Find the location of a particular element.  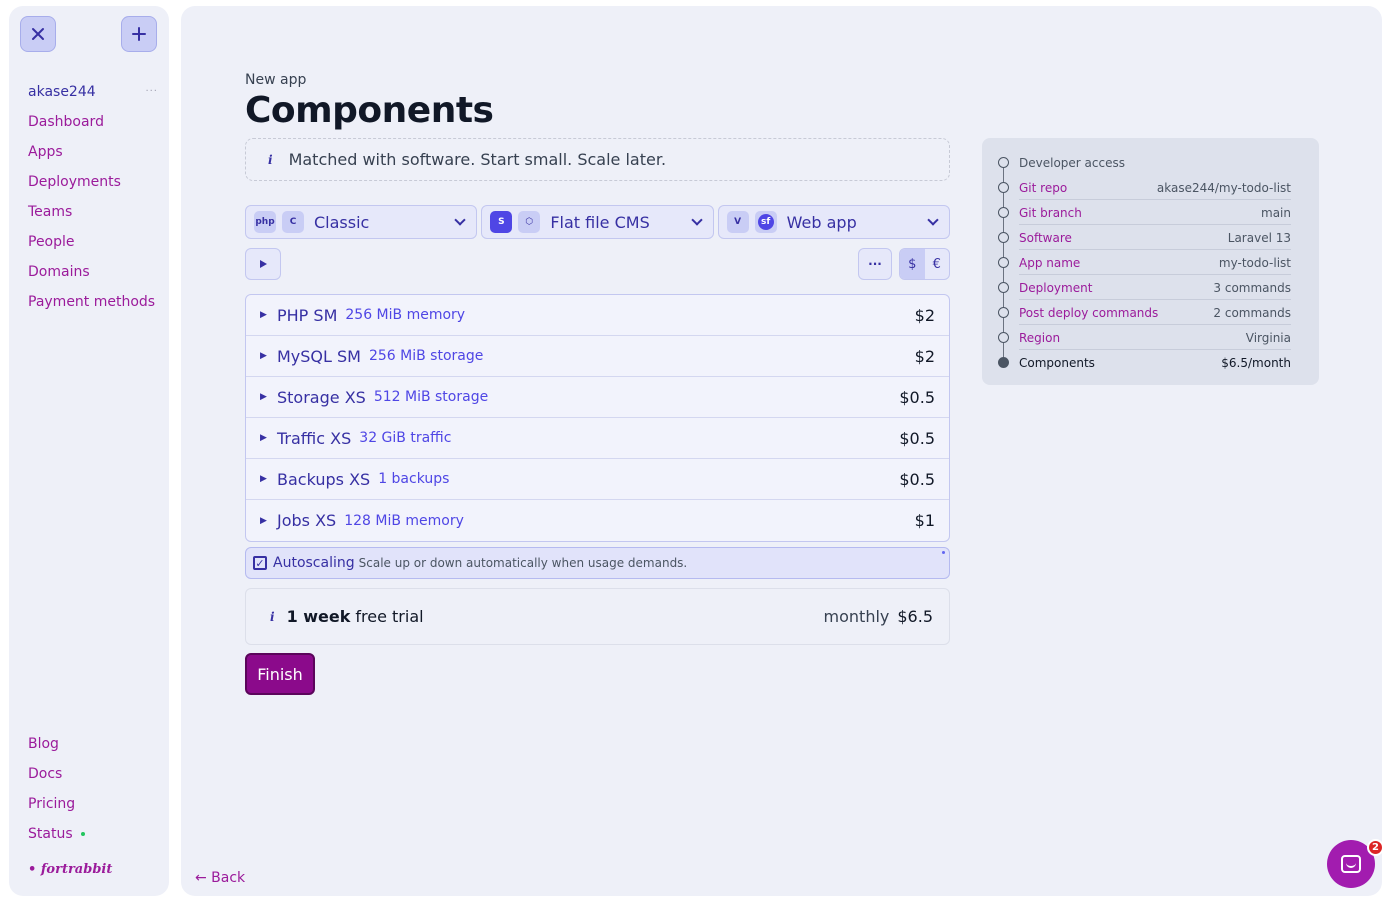

play-icon is located at coordinates (263, 264).